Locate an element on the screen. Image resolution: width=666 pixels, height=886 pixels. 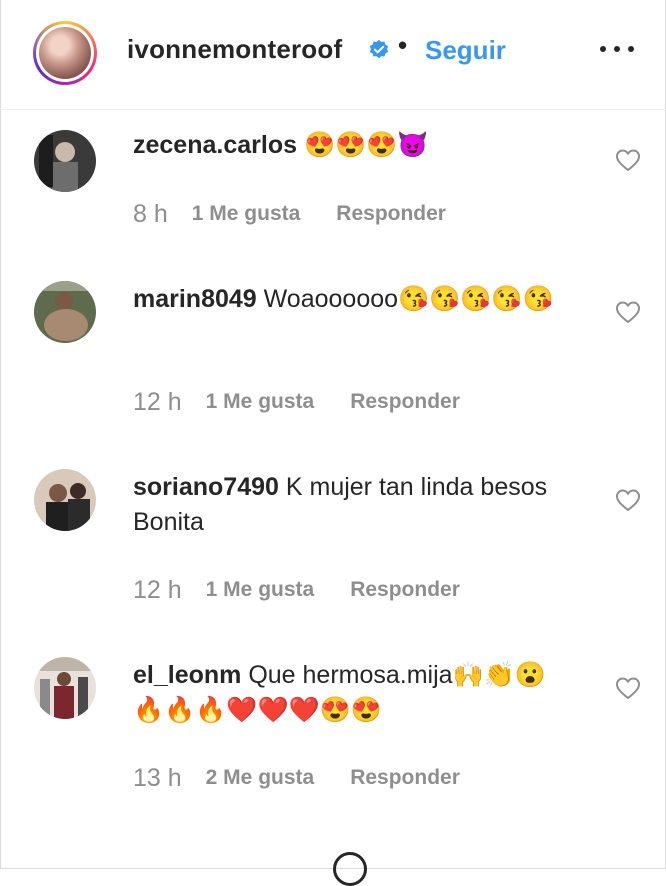
verified-badge-icon is located at coordinates (379, 49).